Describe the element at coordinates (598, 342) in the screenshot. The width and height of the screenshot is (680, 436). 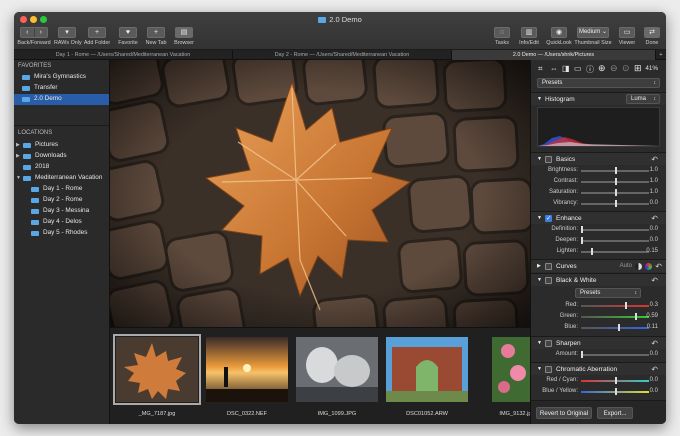
I see `sharpen-section-header: ▼ Sharpen ↶` at that location.